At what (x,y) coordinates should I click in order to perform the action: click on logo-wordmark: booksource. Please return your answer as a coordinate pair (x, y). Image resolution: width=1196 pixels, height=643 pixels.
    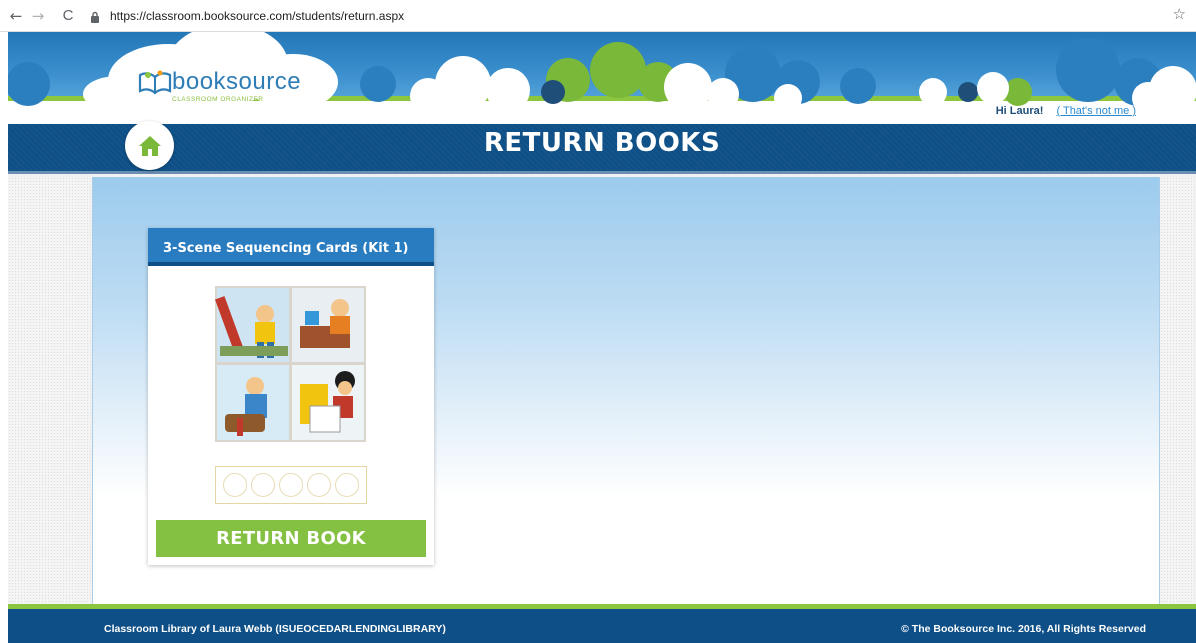
    Looking at the image, I should click on (237, 81).